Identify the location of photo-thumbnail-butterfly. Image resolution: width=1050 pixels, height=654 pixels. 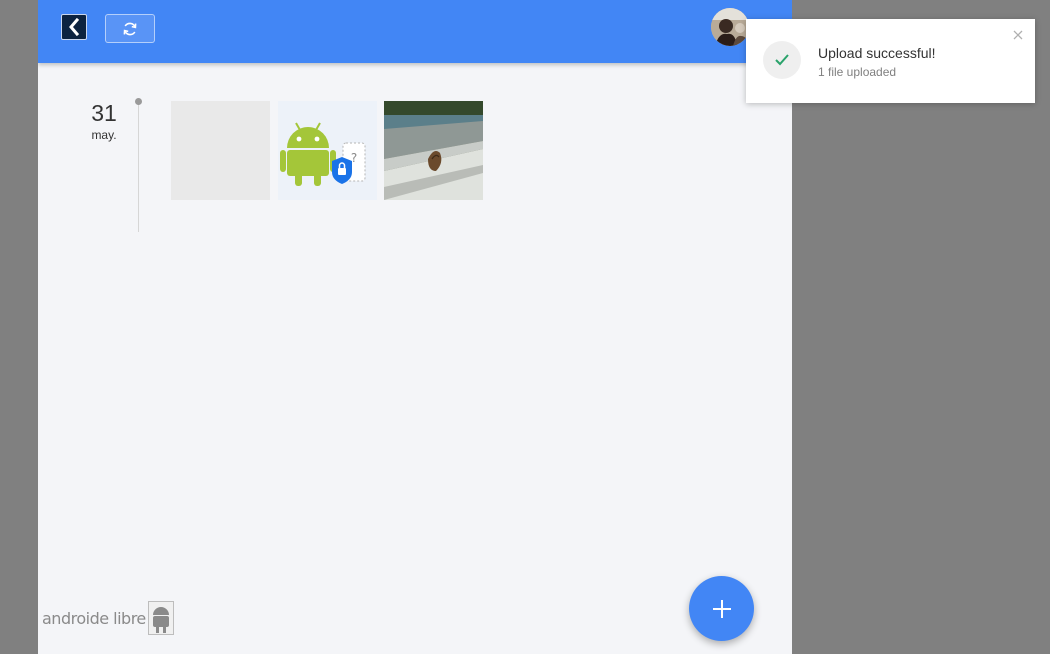
(433, 150).